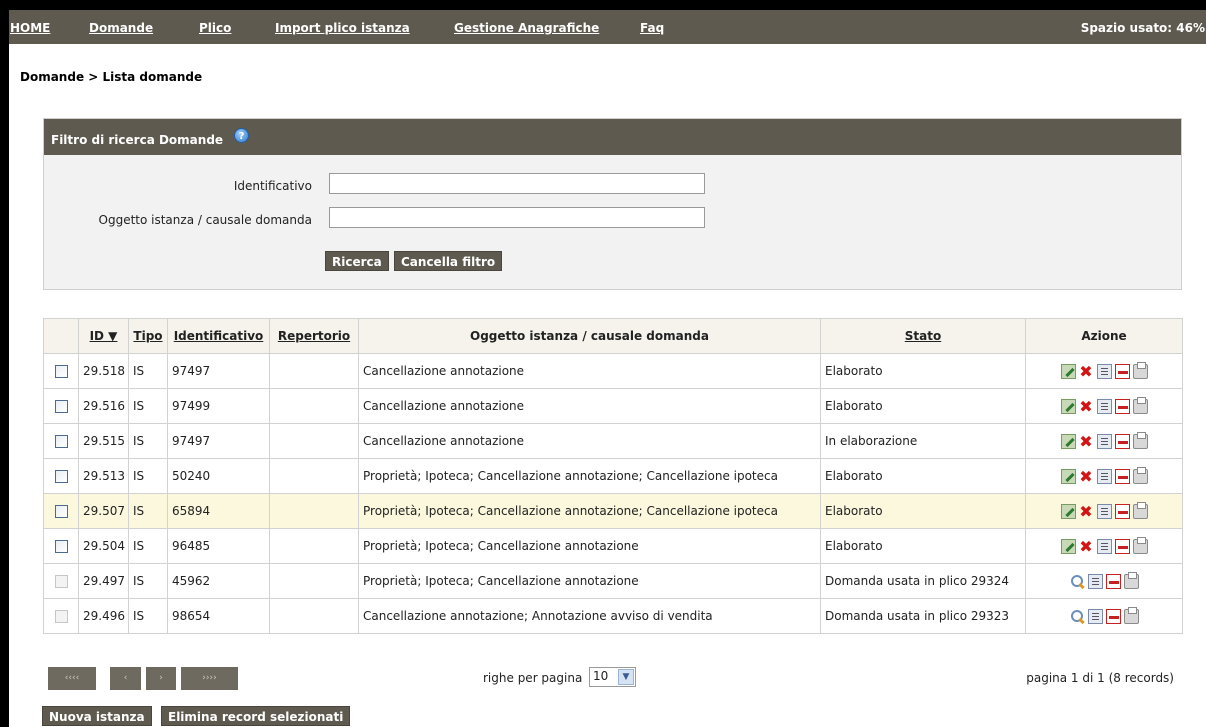  Describe the element at coordinates (612, 677) in the screenshot. I see `rows-per-page-select: 10 ▼` at that location.